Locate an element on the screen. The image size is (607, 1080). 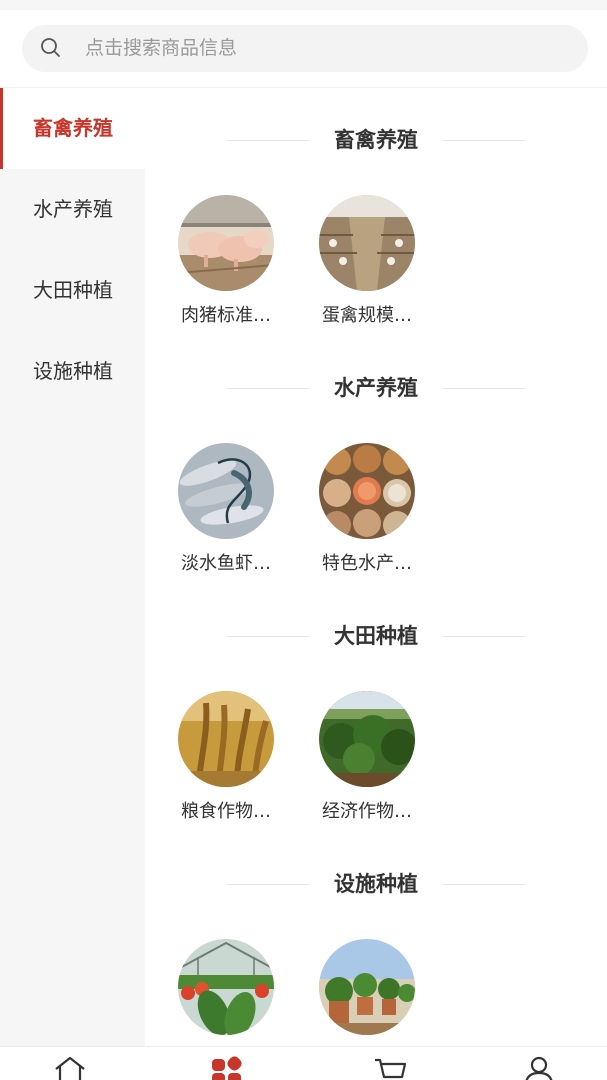
status-bar is located at coordinates (303, 5).